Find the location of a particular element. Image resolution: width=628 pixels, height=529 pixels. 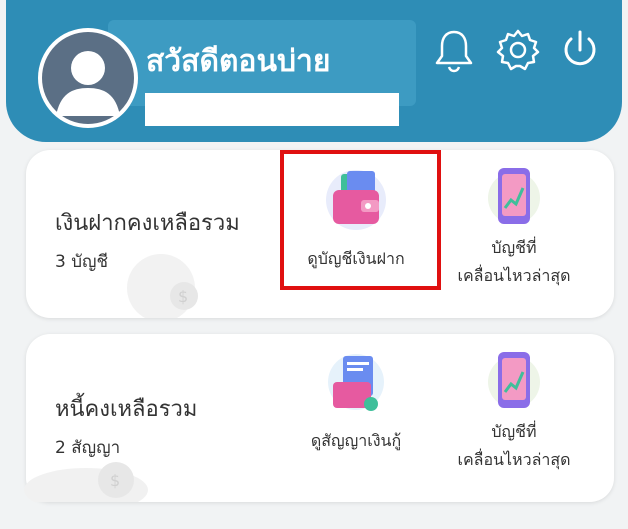

recent-deposit-activity-button: บัญชีที่ เคลื่อนไหวล่าสุด is located at coordinates (514, 227).